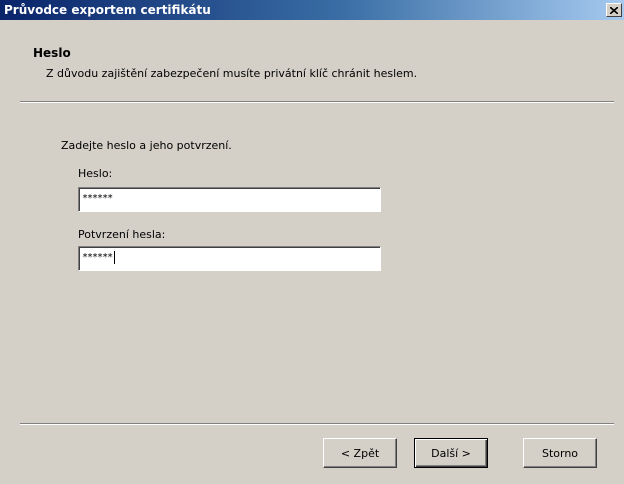 Image resolution: width=624 pixels, height=484 pixels. Describe the element at coordinates (107, 10) in the screenshot. I see `window-title: Průvodce exportem certifikátu` at that location.